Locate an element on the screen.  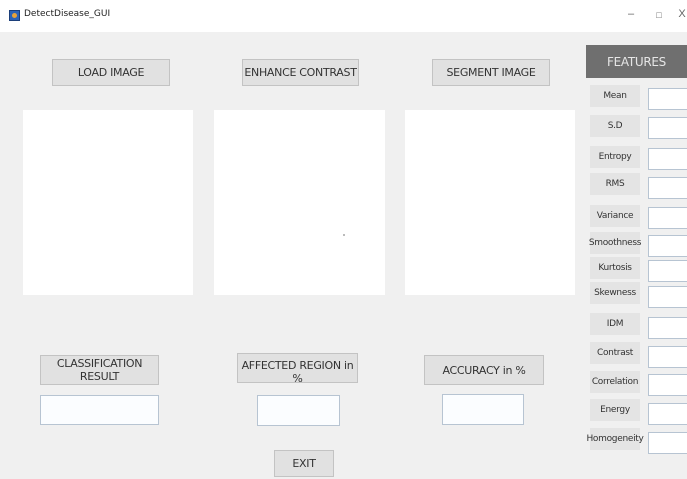
feature-label-sd: S.D is located at coordinates (615, 126).